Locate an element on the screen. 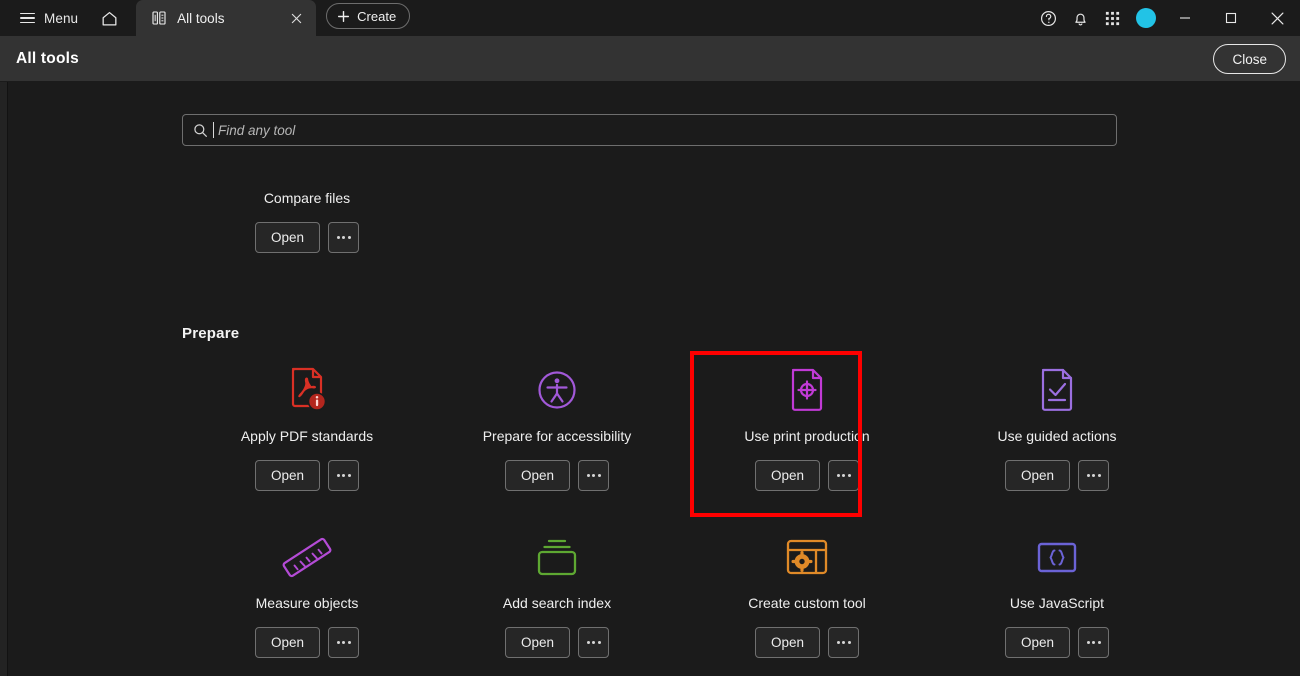 Image resolution: width=1300 pixels, height=676 pixels. tool-card-measure-objects: Measure objects Open is located at coordinates (307, 593).